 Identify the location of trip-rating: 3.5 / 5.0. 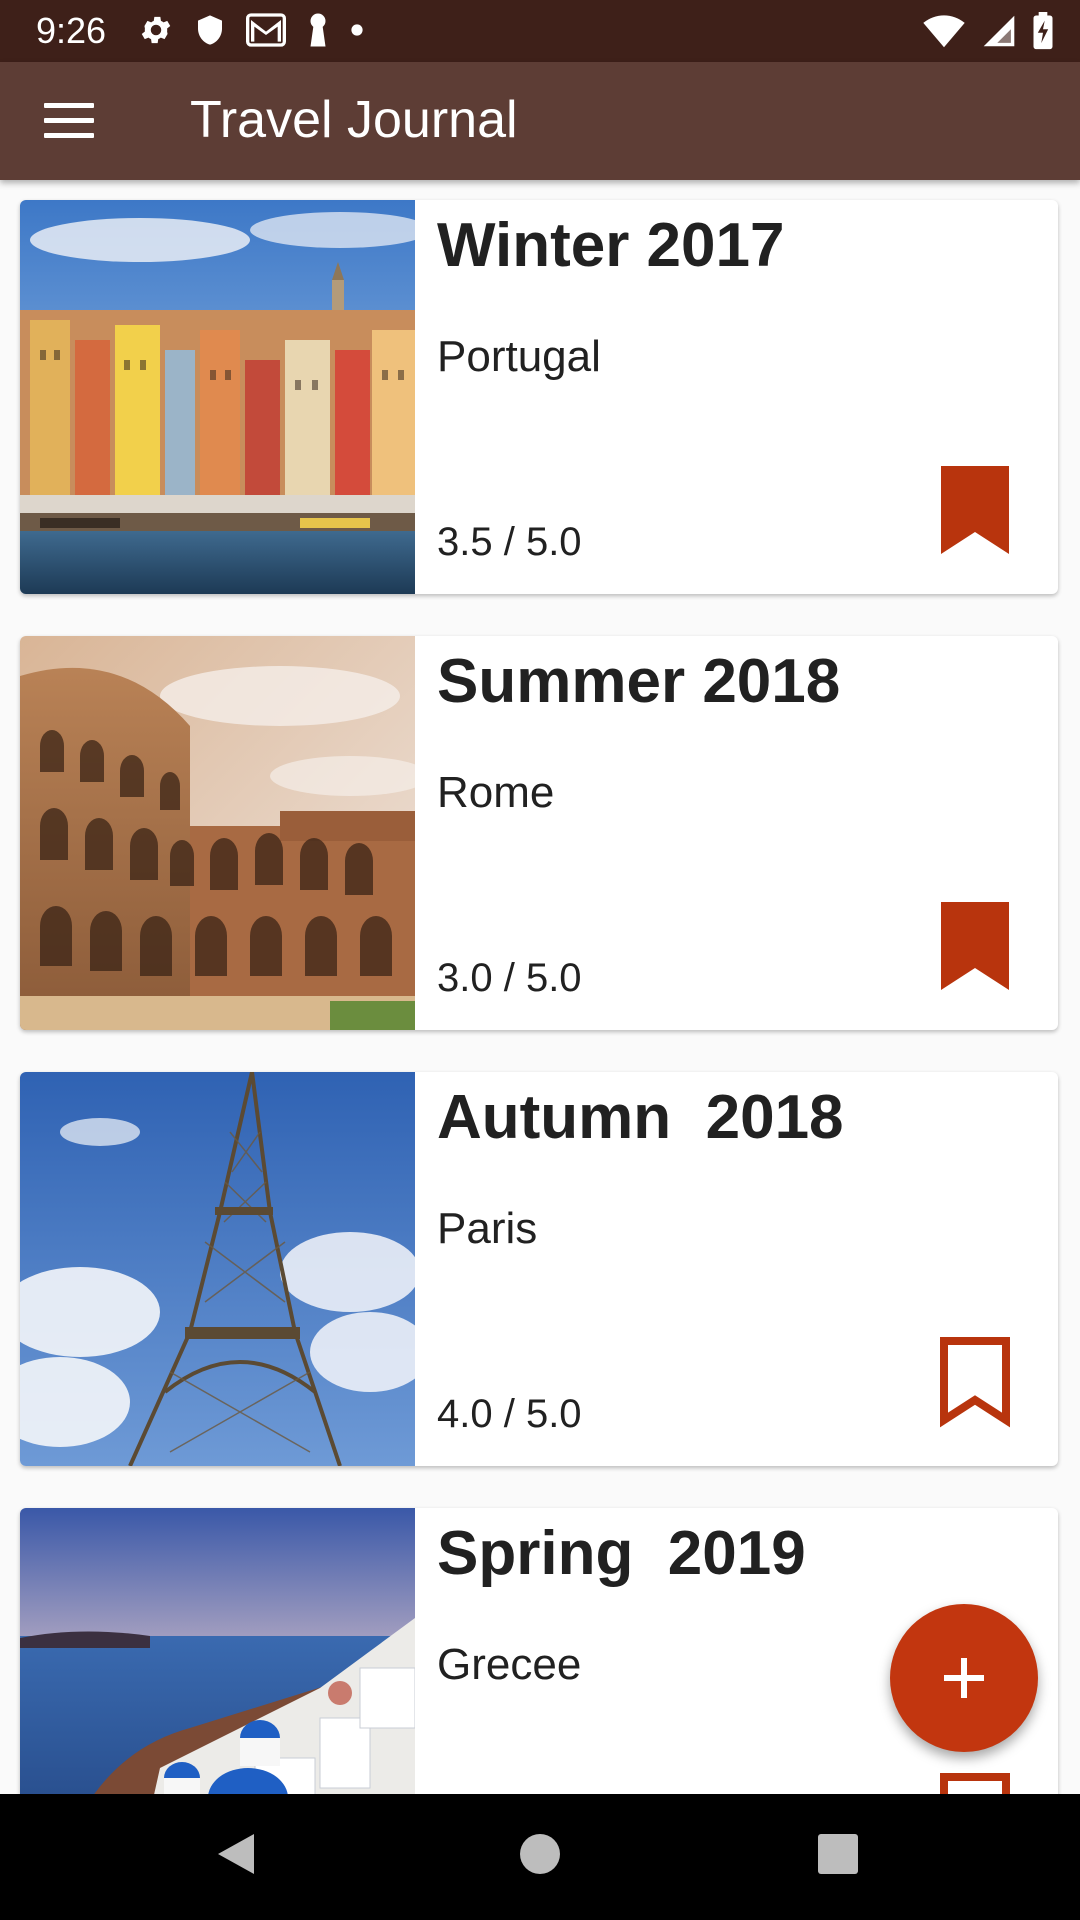
(509, 542).